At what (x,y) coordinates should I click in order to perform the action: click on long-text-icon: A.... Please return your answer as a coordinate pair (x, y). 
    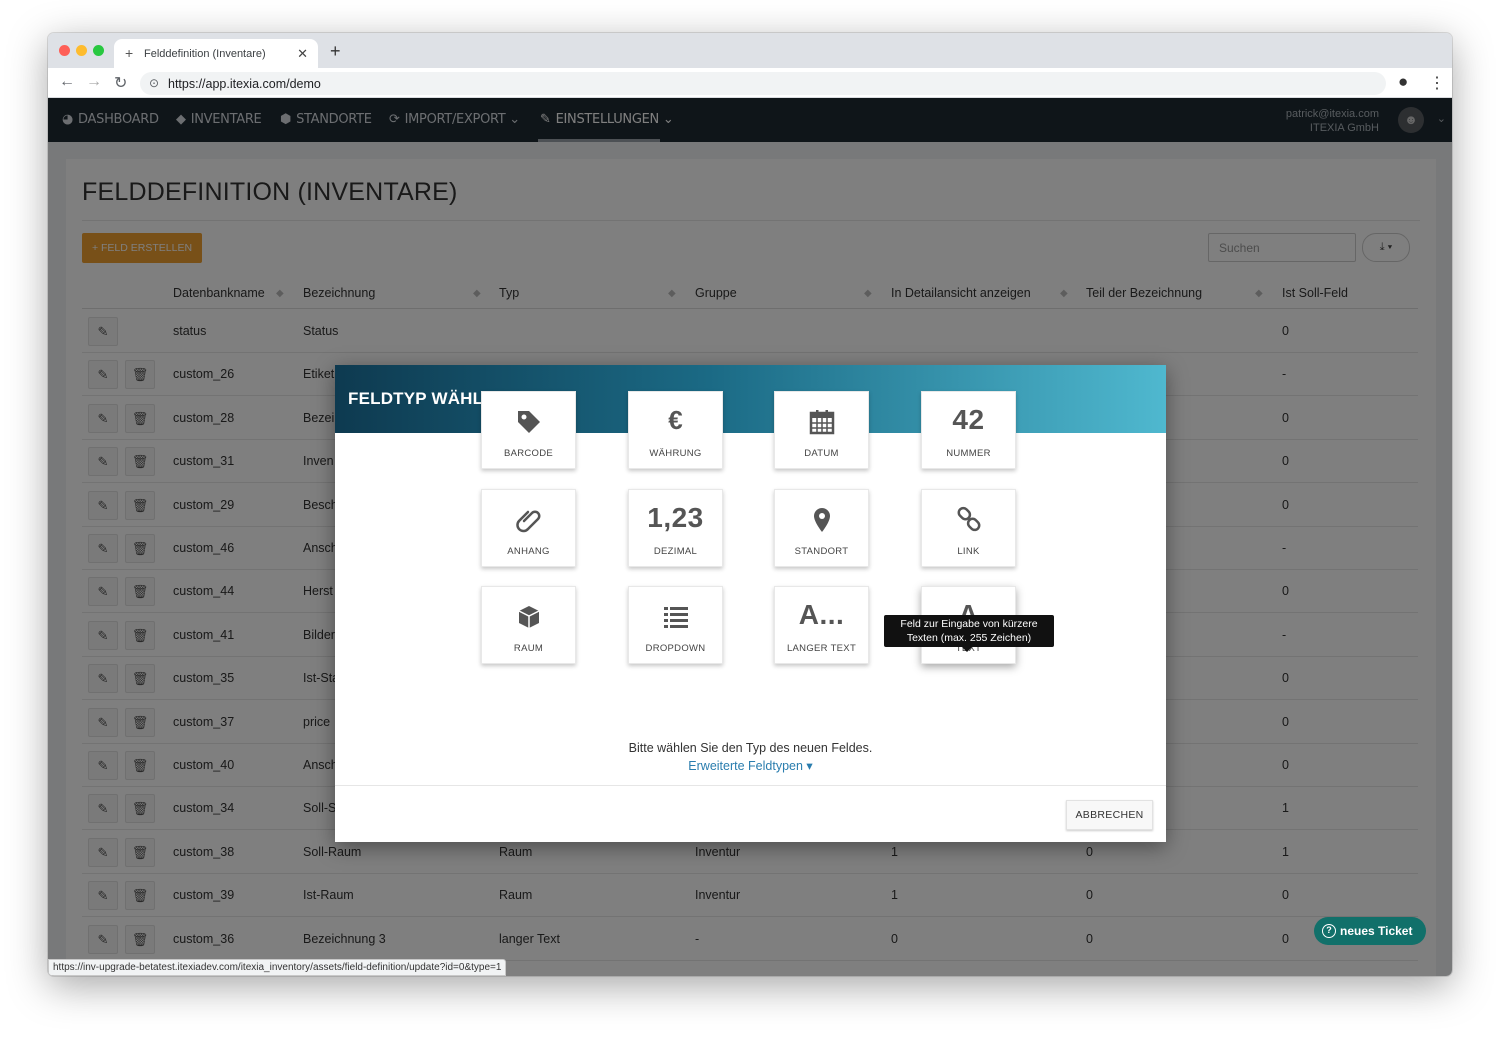
    Looking at the image, I should click on (821, 614).